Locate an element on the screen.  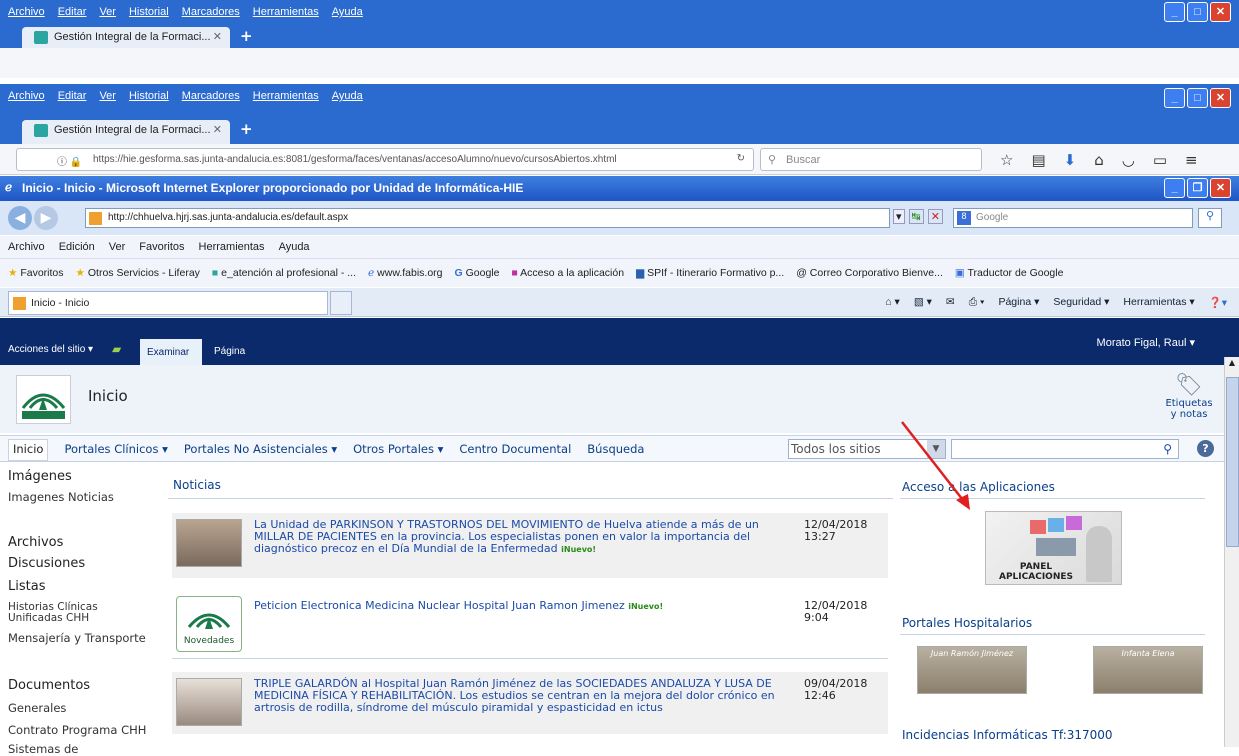
ql-sistemas: Sistemas de is located at coordinates (43, 749).